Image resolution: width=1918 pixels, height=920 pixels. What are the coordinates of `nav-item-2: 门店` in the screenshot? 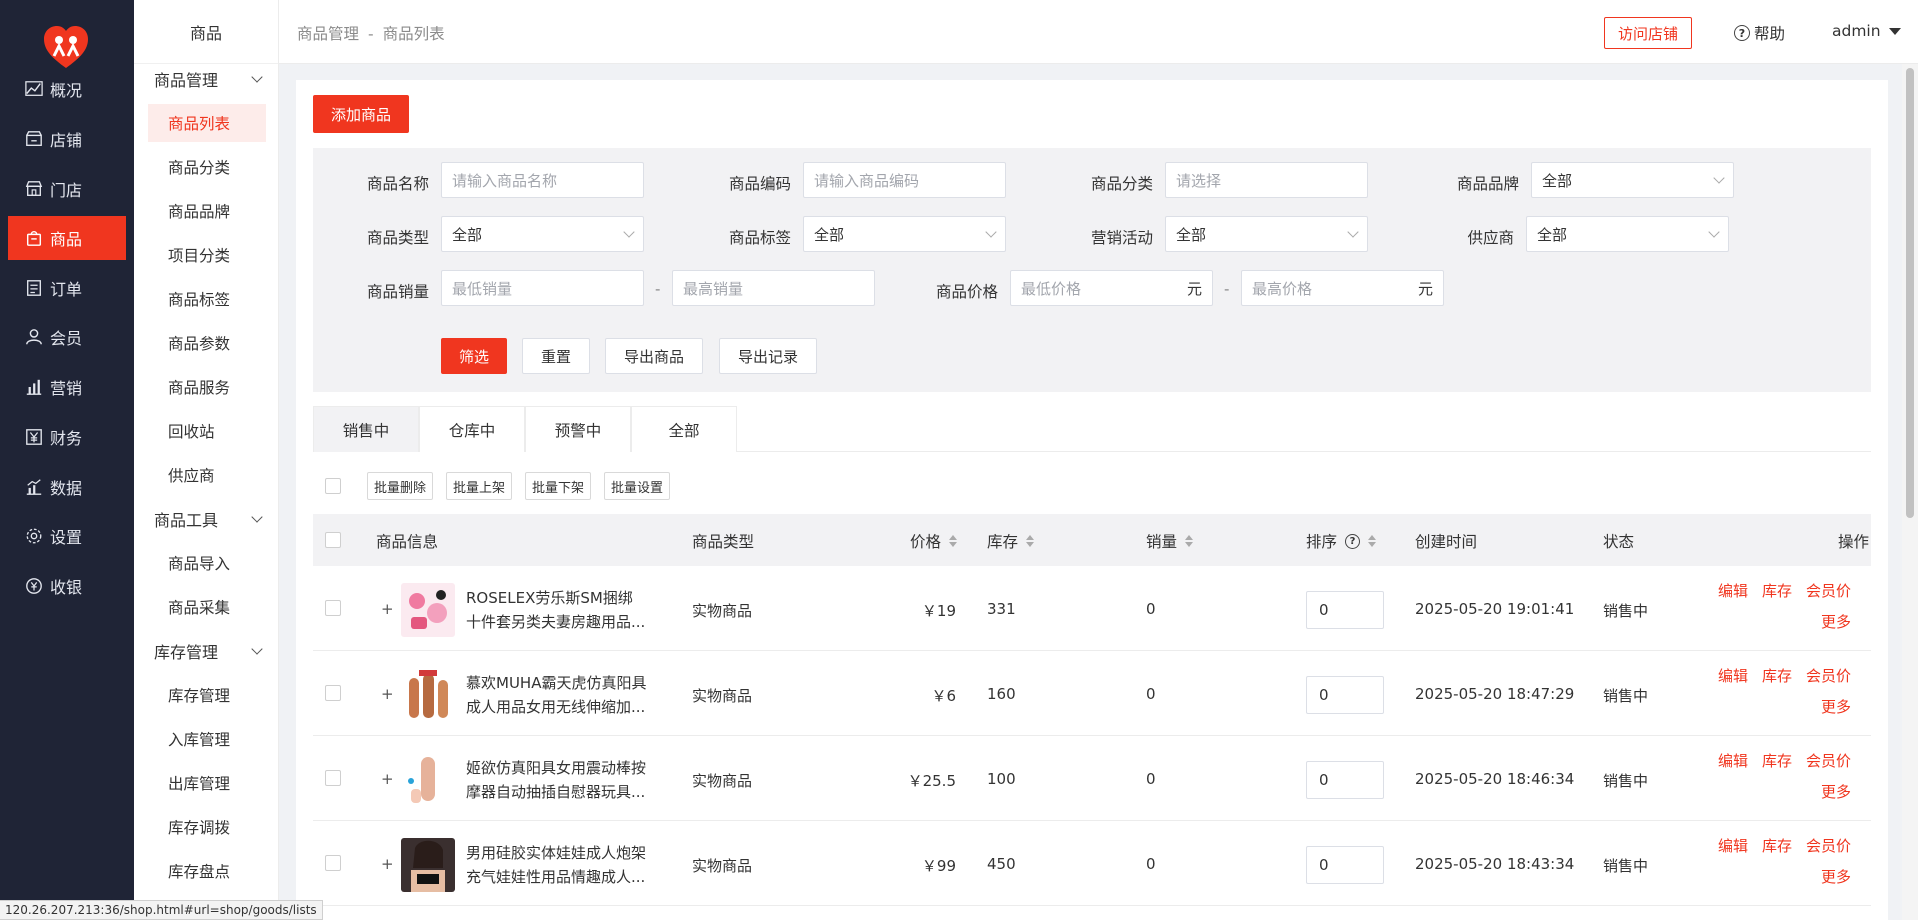 It's located at (67, 189).